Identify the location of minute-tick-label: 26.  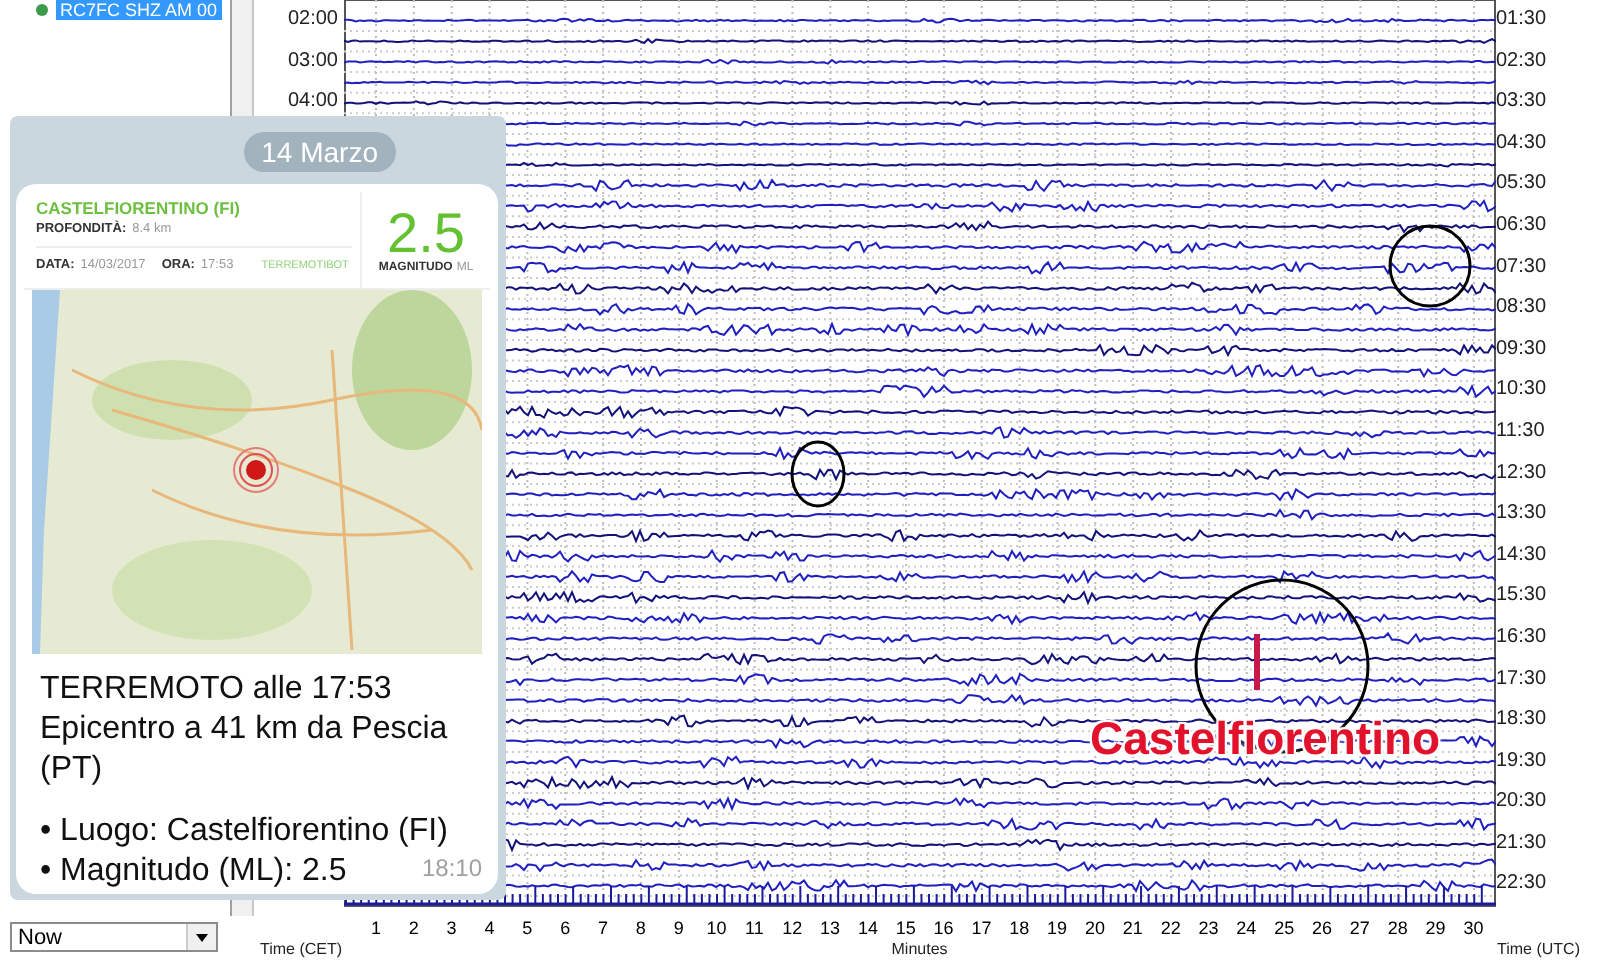
(1322, 928).